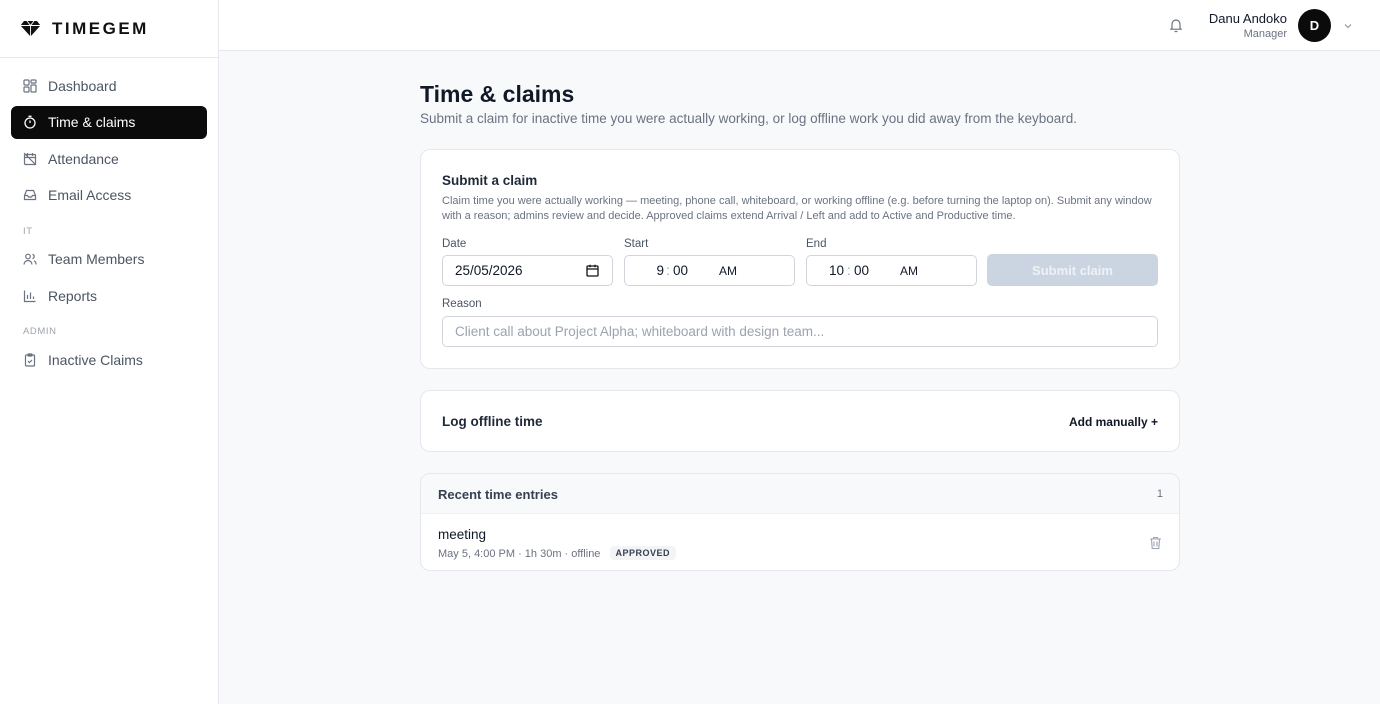  I want to click on sidebar-item-team-members: Team Members, so click(109, 259).